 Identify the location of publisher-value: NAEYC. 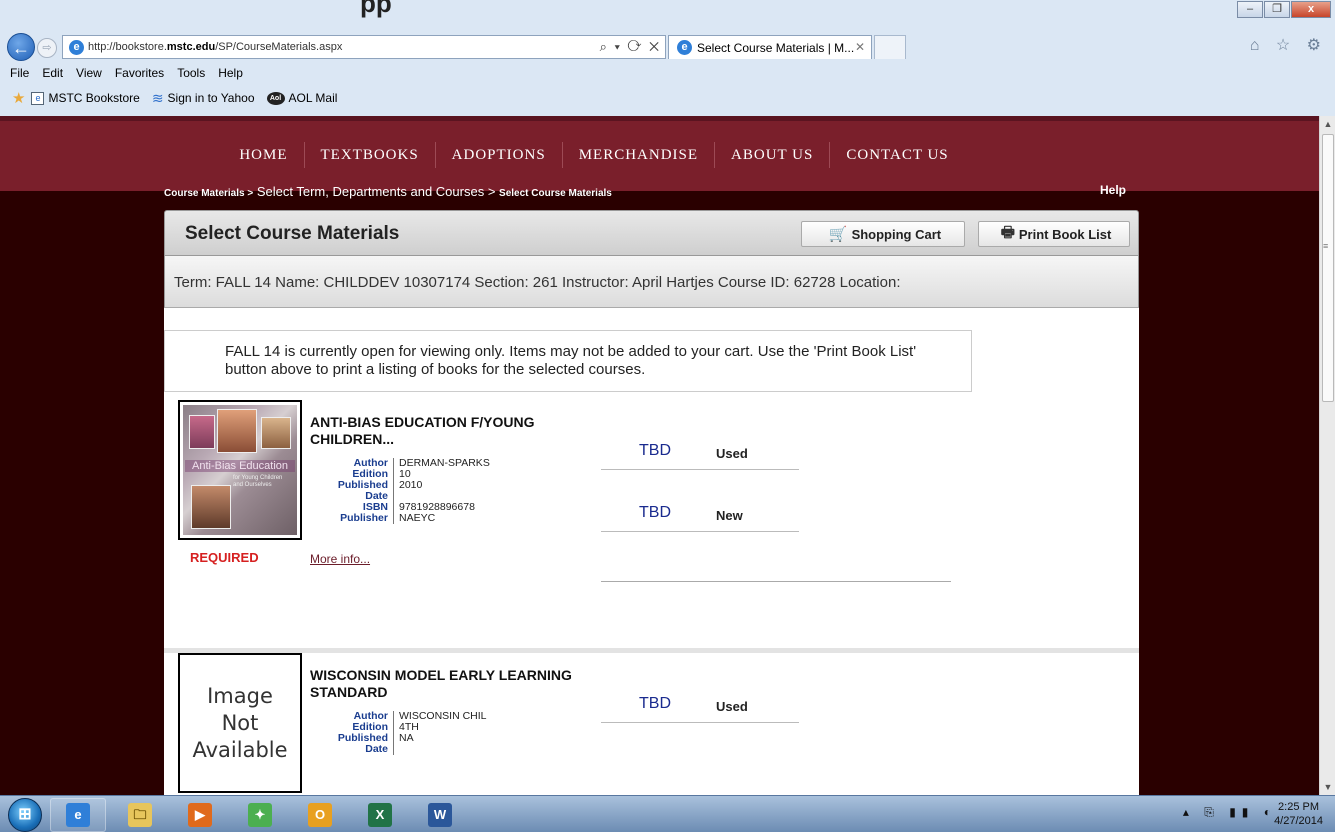
(417, 518).